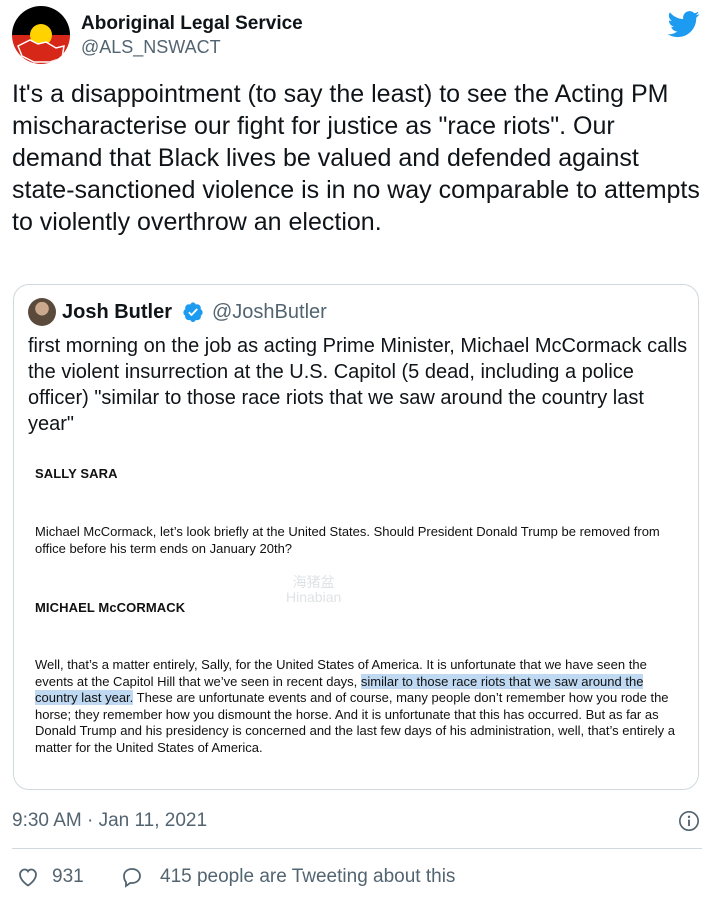 The width and height of the screenshot is (714, 900). I want to click on aboriginal-flag-logo, so click(41, 35).